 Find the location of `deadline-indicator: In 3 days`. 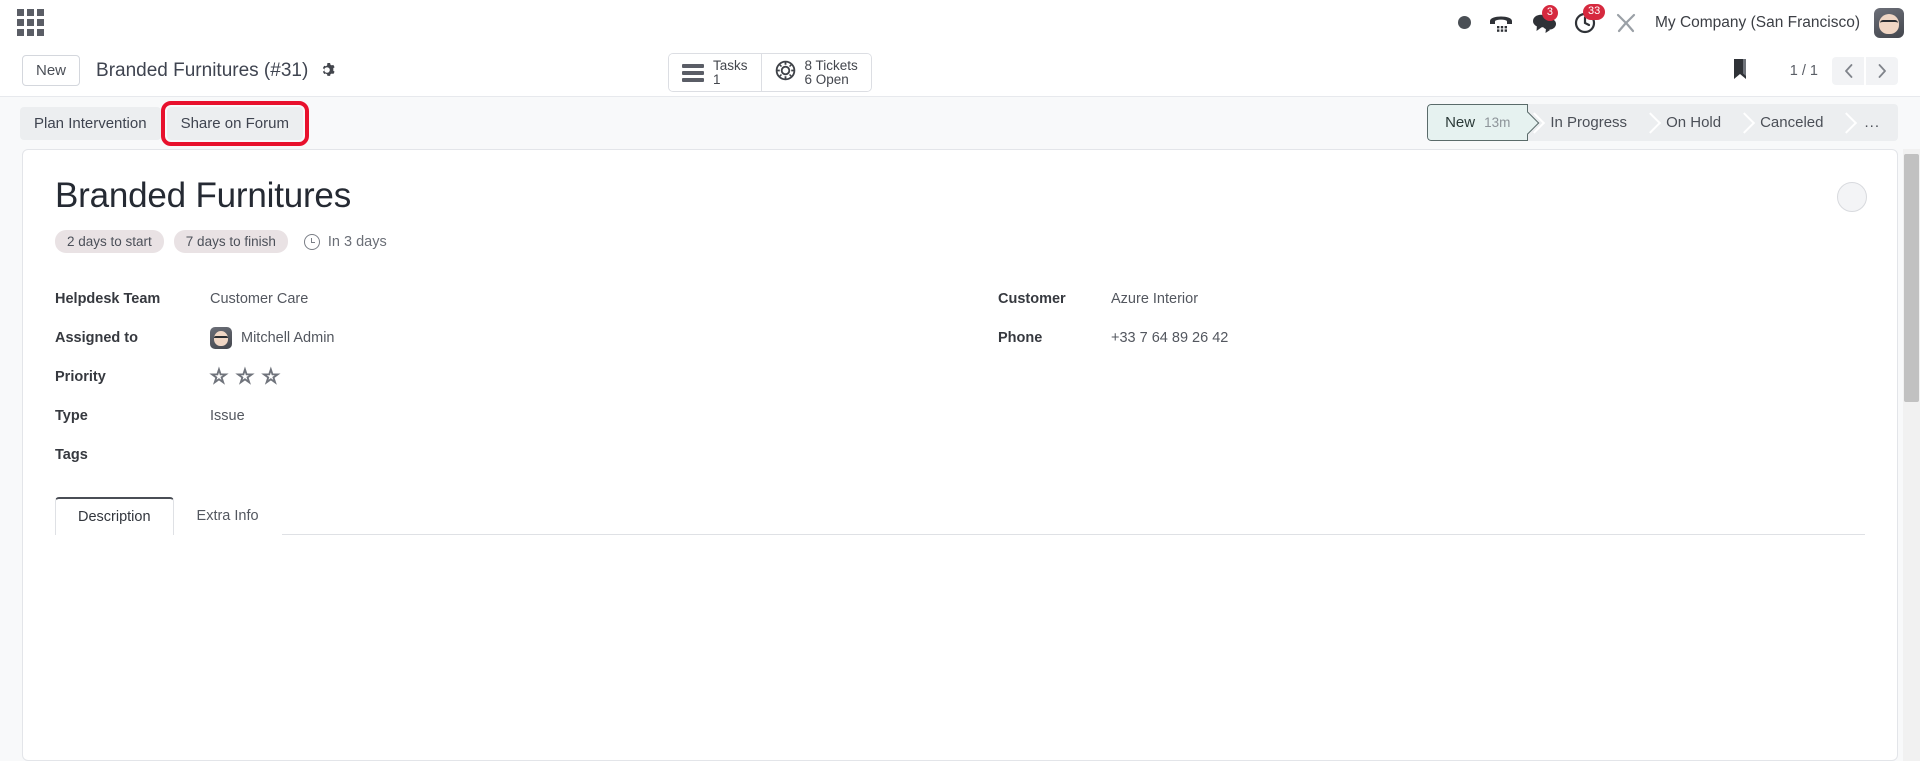

deadline-indicator: In 3 days is located at coordinates (345, 241).